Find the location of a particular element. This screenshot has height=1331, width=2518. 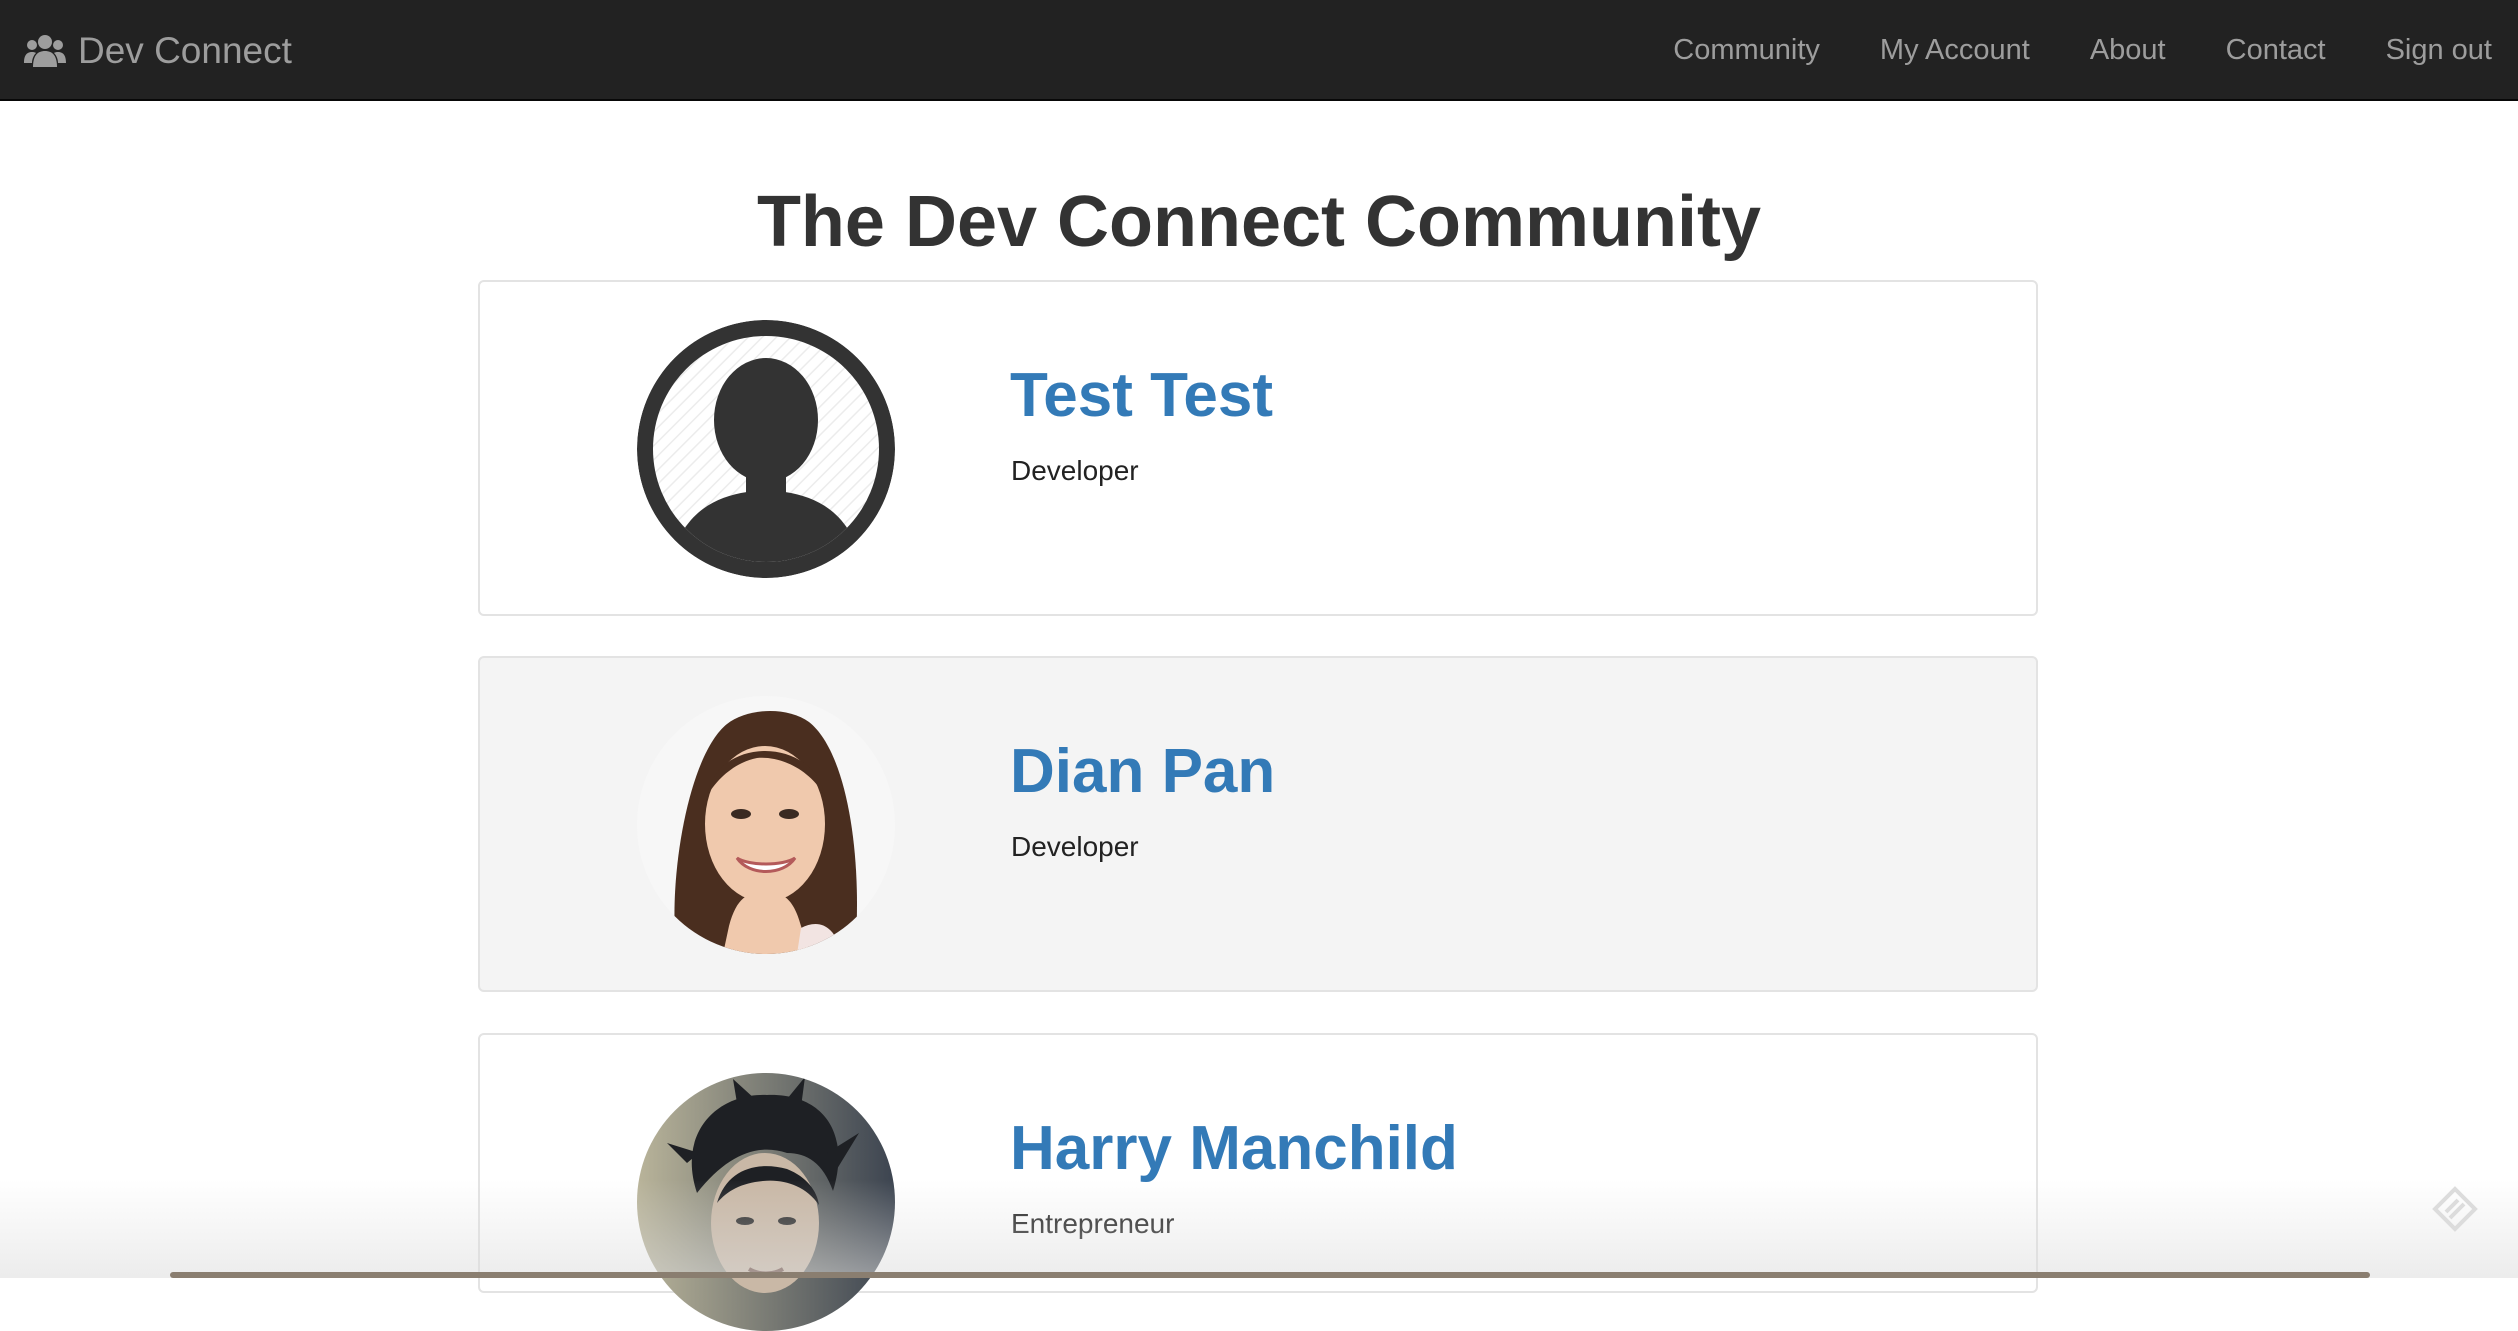

member-card: Harry Manchild Entrepreneur is located at coordinates (1258, 1182).